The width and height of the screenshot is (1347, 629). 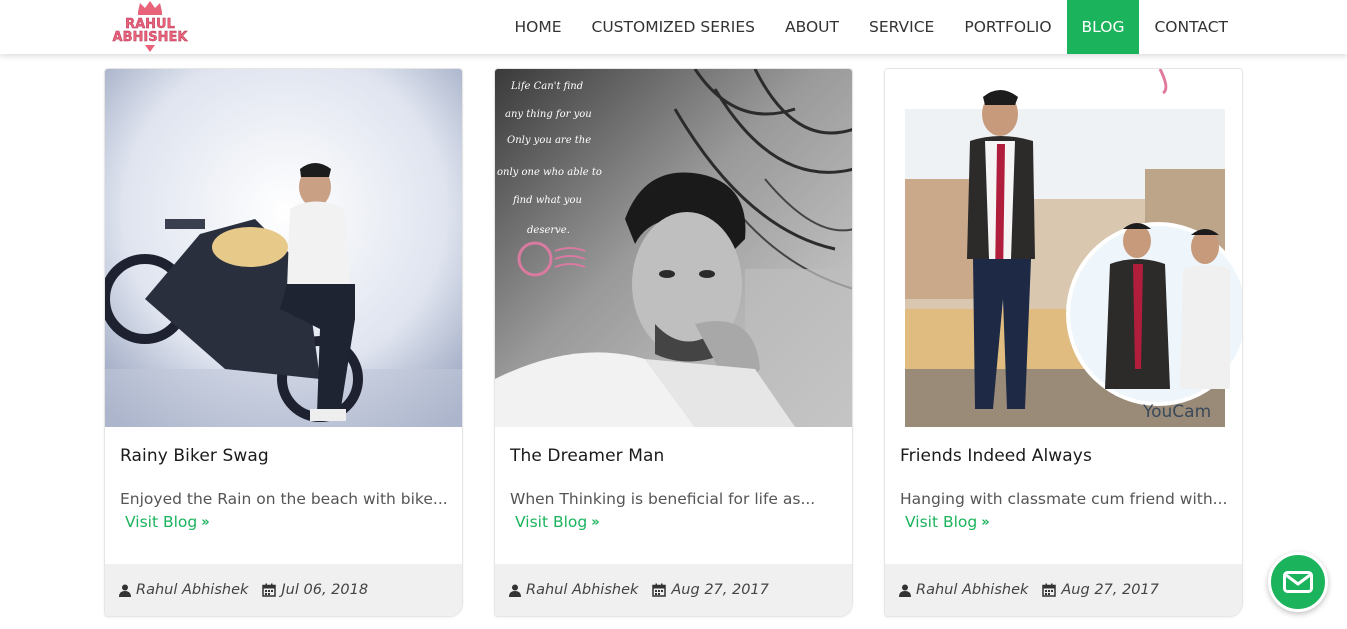 I want to click on mail-icon, so click(x=1298, y=582).